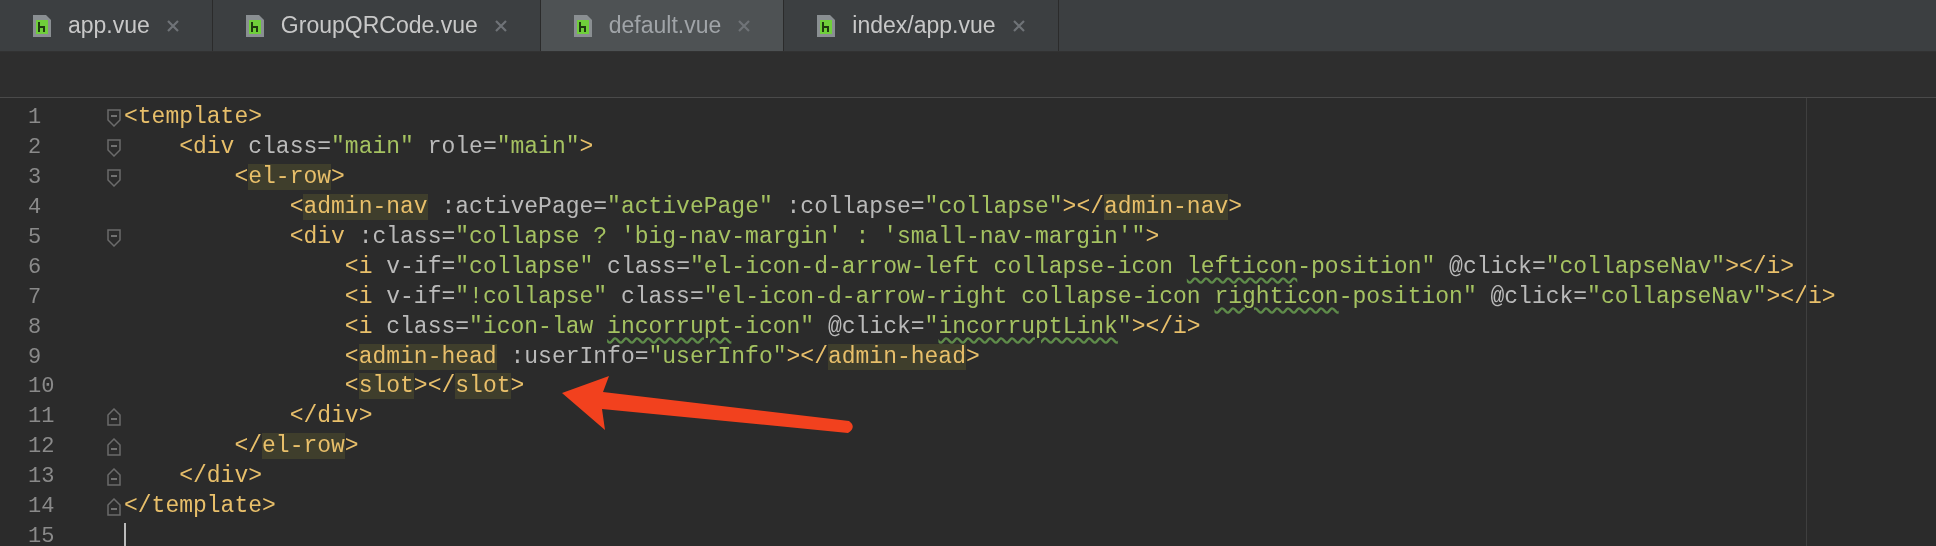 The height and width of the screenshot is (546, 1936). Describe the element at coordinates (665, 26) in the screenshot. I see `tab-label: default.vue` at that location.